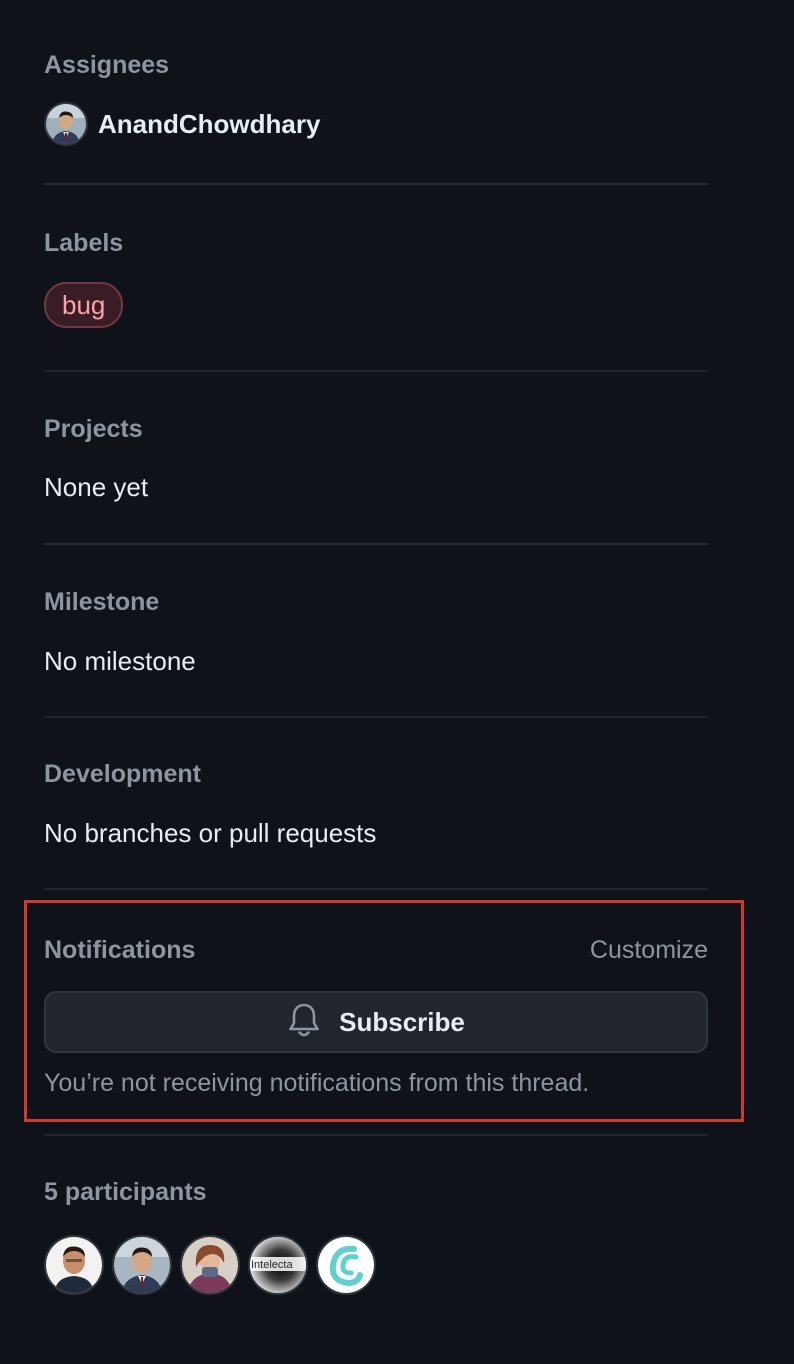 The image size is (794, 1364). Describe the element at coordinates (376, 805) in the screenshot. I see `development-section: Development No branches or pull requests` at that location.